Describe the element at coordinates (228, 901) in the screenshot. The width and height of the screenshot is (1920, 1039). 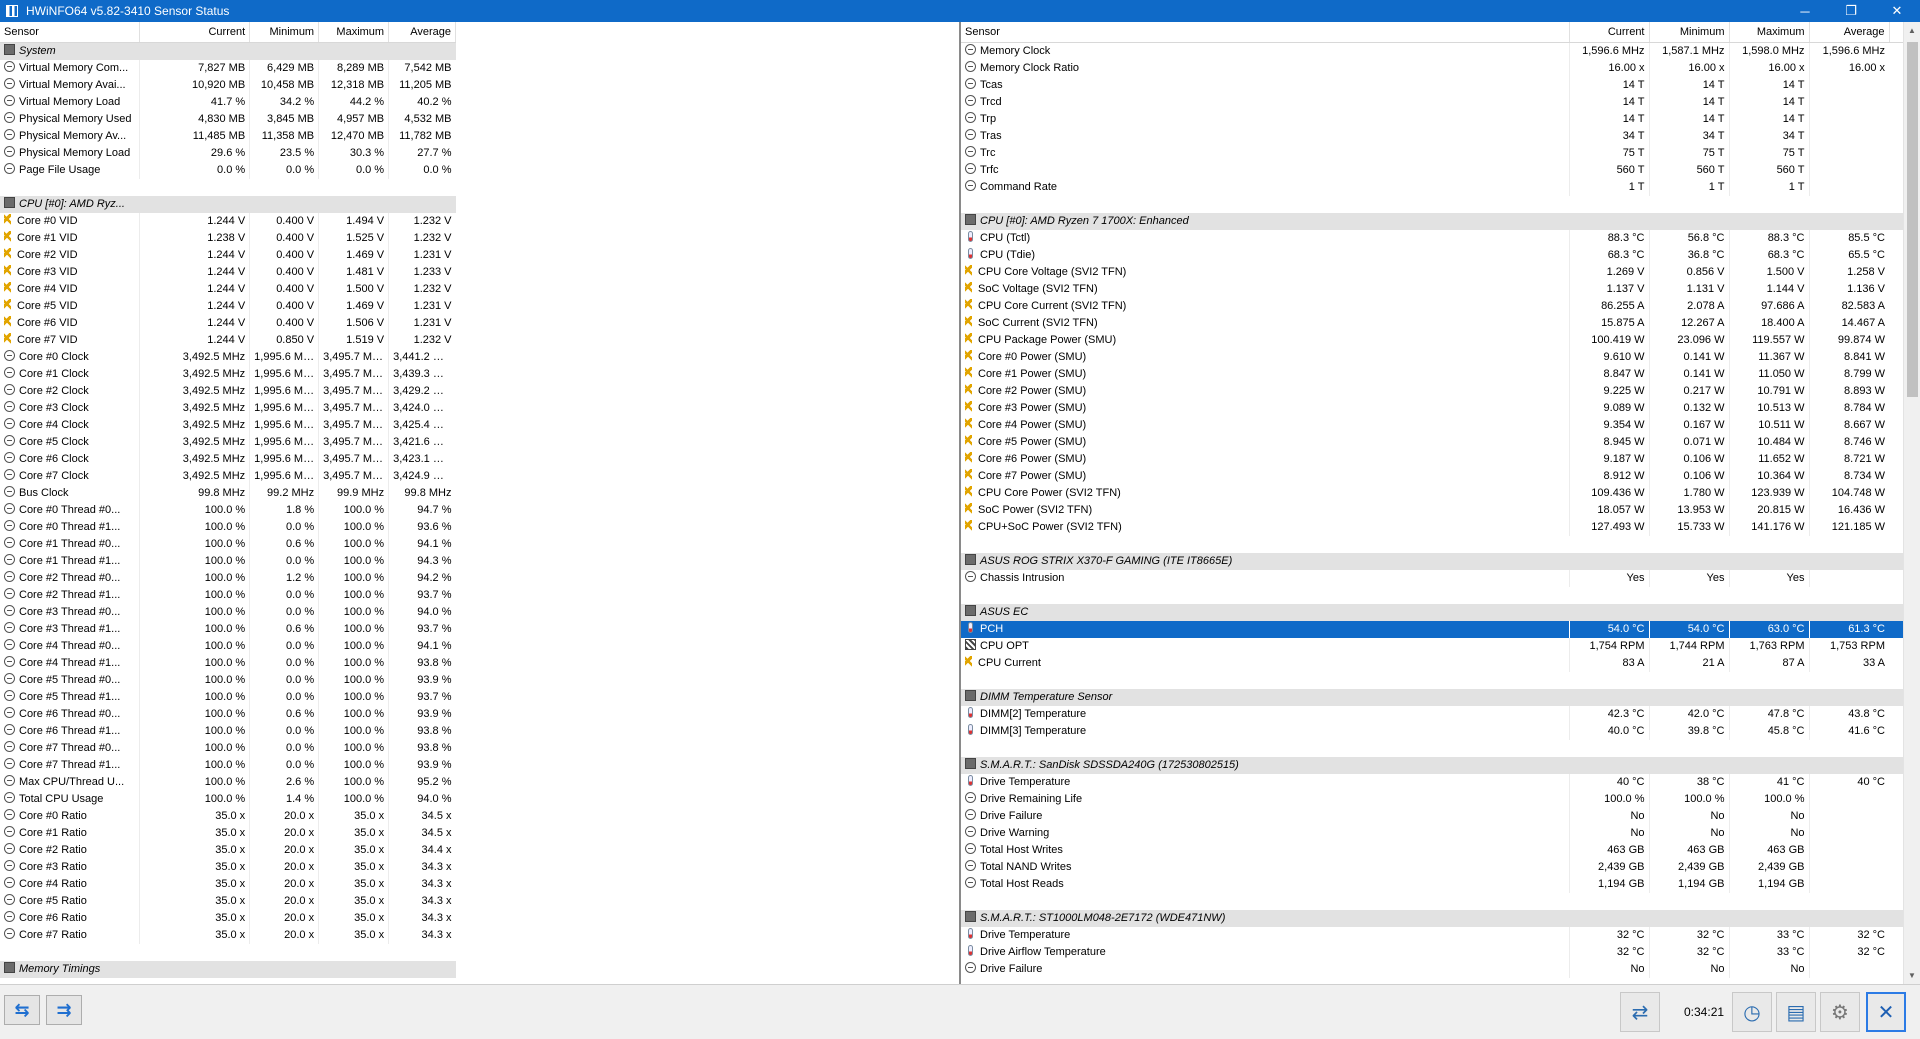
I see `sensor-row: Core #5 Ratio 35.0 x 20.0 x 35.0 x 34.3 x` at that location.